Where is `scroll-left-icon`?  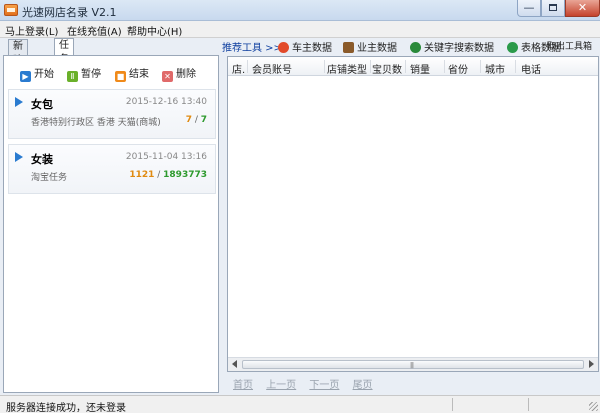
scroll-left-icon is located at coordinates (234, 364).